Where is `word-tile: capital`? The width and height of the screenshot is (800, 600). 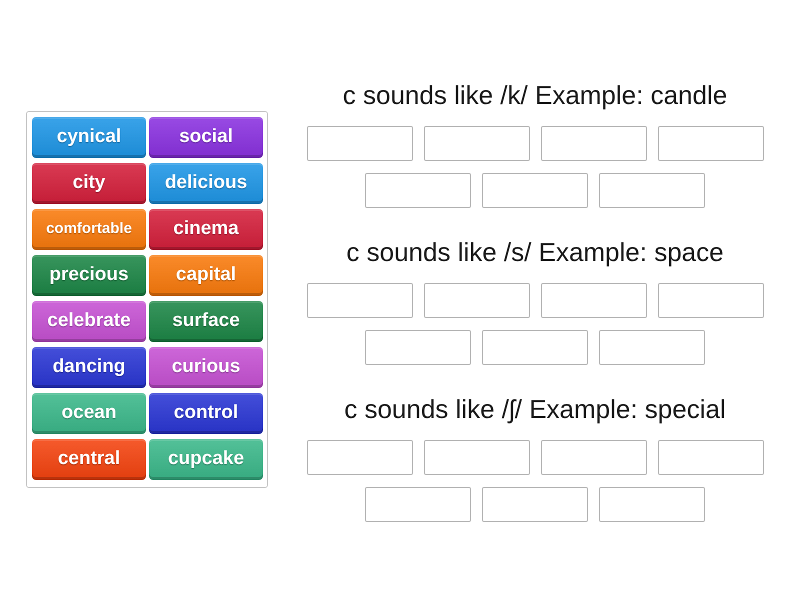
word-tile: capital is located at coordinates (206, 275).